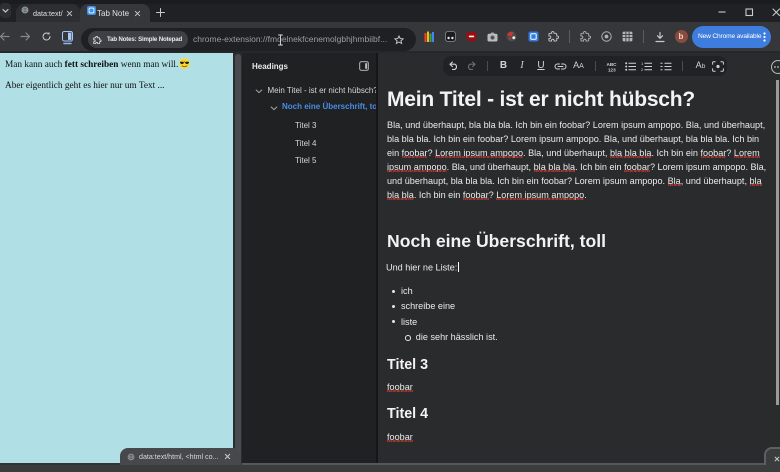  Describe the element at coordinates (642, 64) in the screenshot. I see `svg-text: 1` at that location.